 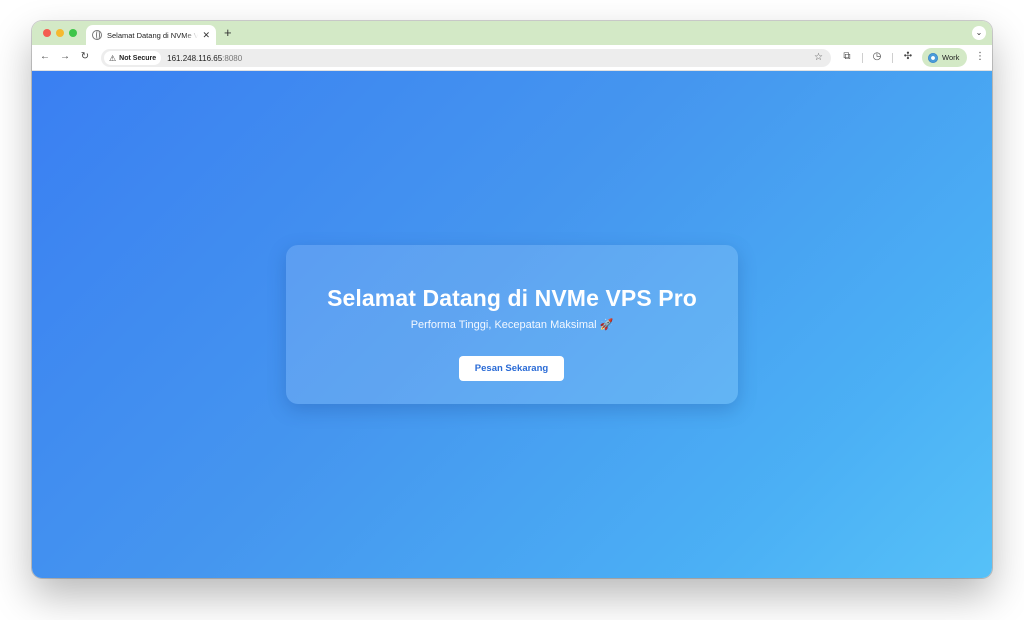 What do you see at coordinates (45, 57) in the screenshot?
I see `back-button: ←` at bounding box center [45, 57].